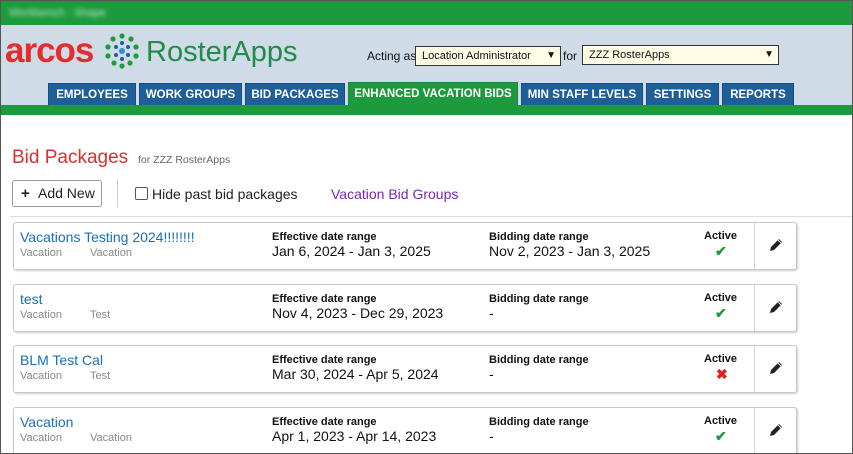 The width and height of the screenshot is (853, 454). I want to click on add-new-label: Add New, so click(66, 193).